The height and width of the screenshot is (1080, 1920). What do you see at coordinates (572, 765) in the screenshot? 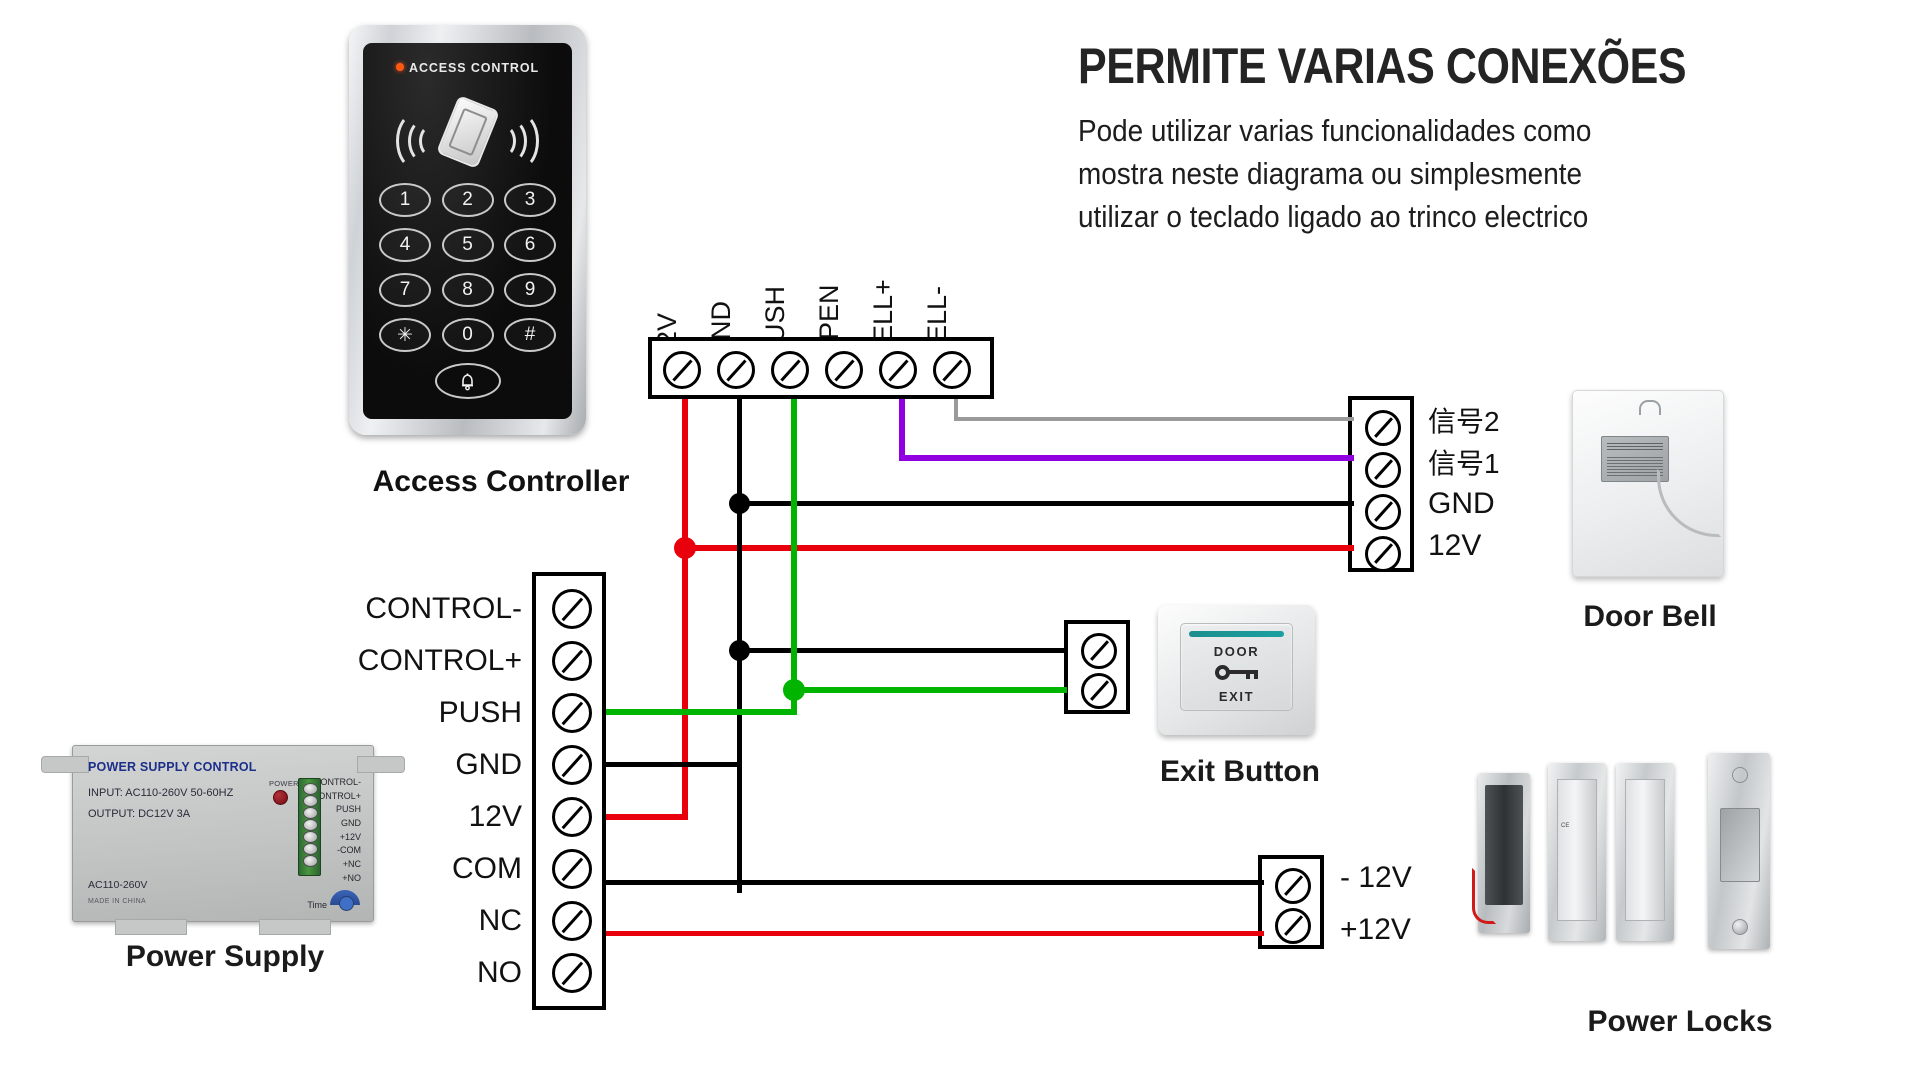
I see `ps-screw-gnd` at bounding box center [572, 765].